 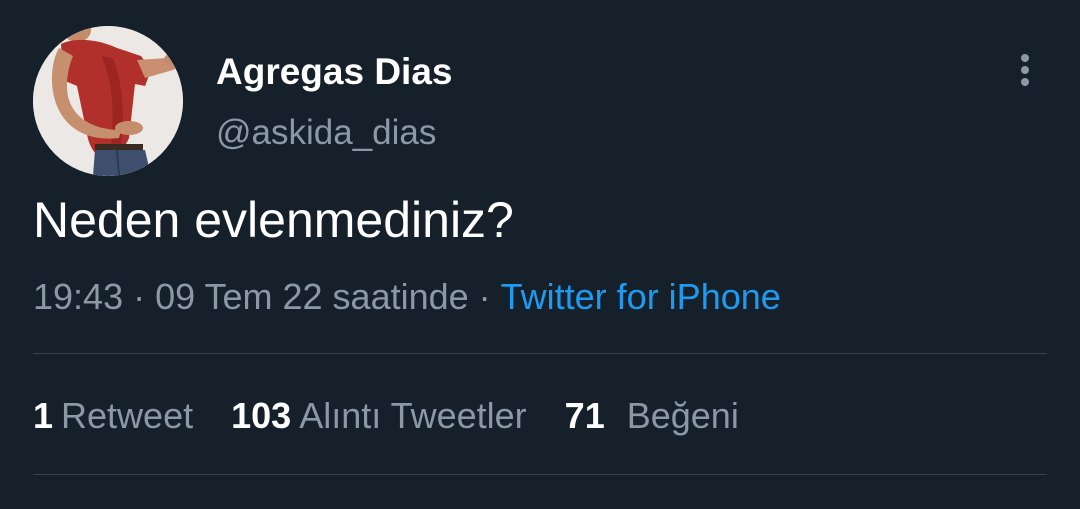 What do you see at coordinates (326, 133) in the screenshot?
I see `author-handle: @askida_dias` at bounding box center [326, 133].